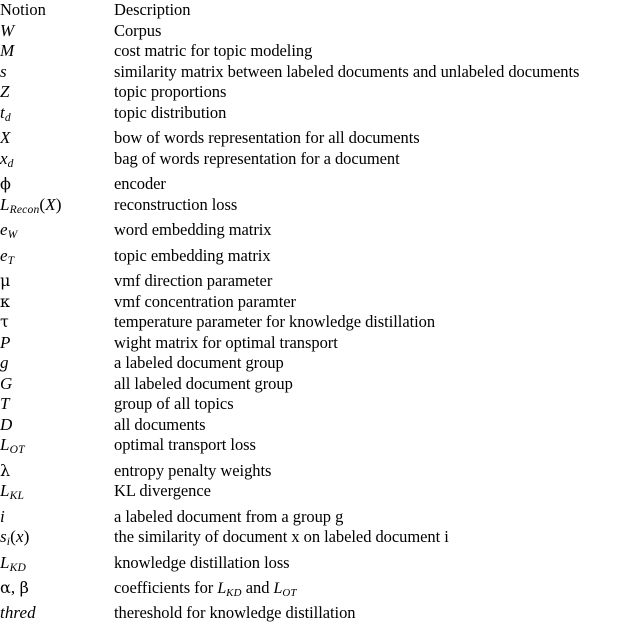 The height and width of the screenshot is (624, 640). I want to click on notation-description: KL divergence, so click(162, 490).